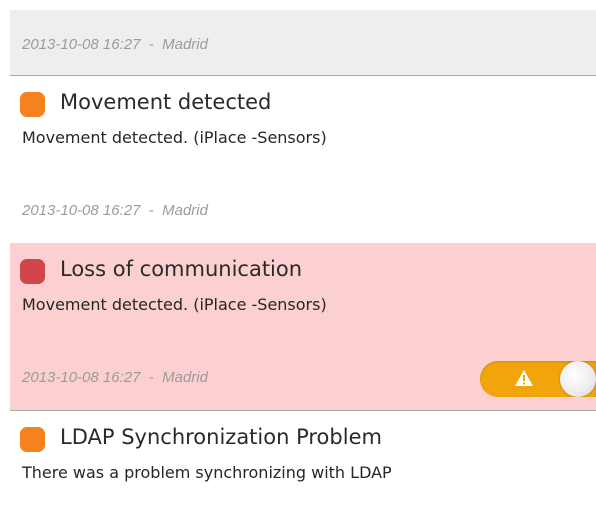 The image size is (596, 506). Describe the element at coordinates (166, 102) in the screenshot. I see `notification-title: Movement detected` at that location.